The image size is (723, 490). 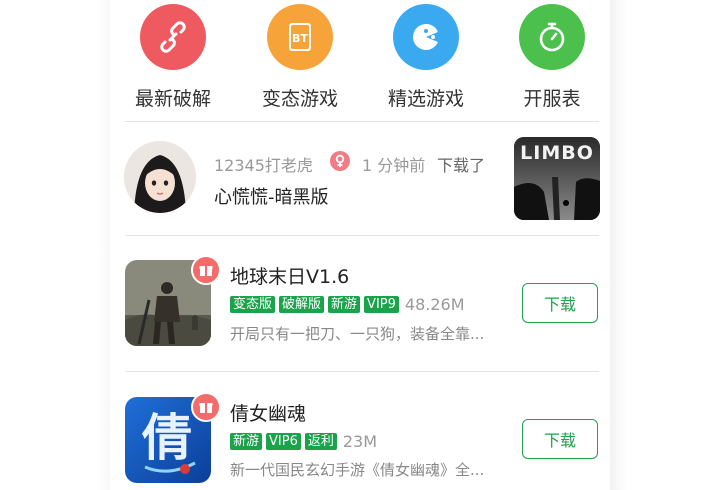 I want to click on gamepad-icon, so click(x=426, y=37).